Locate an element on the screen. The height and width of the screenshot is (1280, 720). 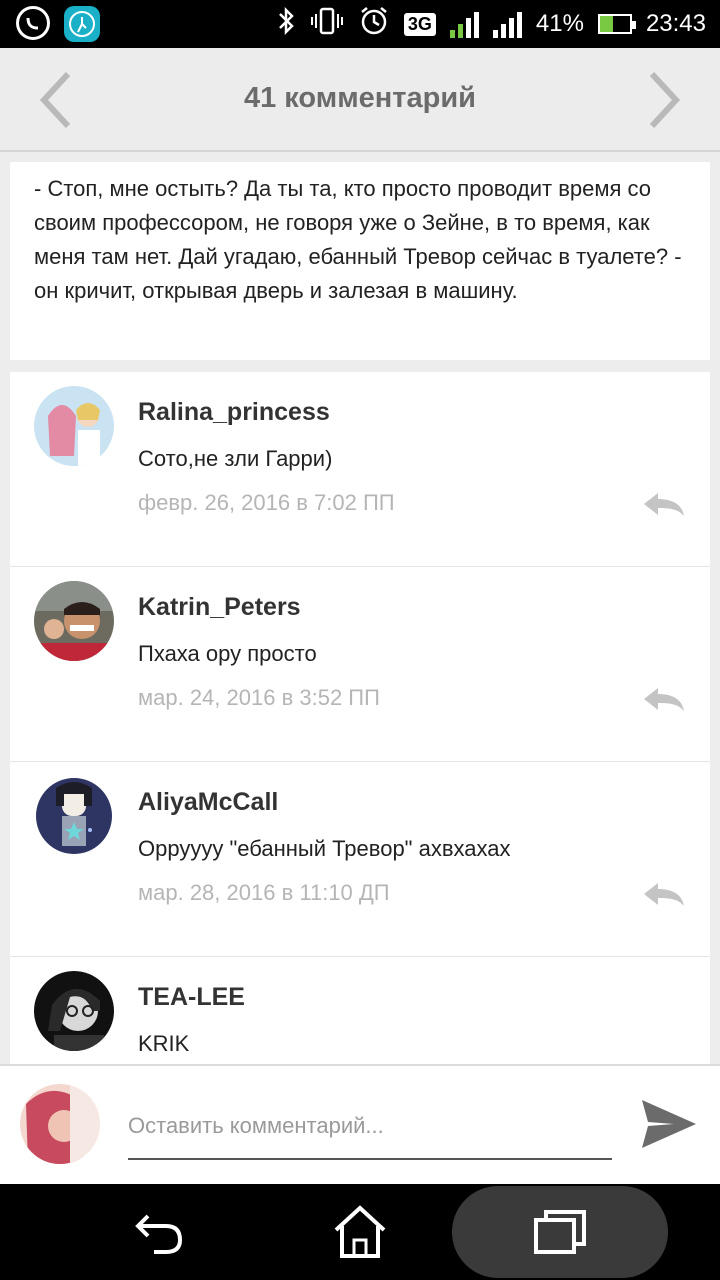
battery-icon is located at coordinates (616, 24).